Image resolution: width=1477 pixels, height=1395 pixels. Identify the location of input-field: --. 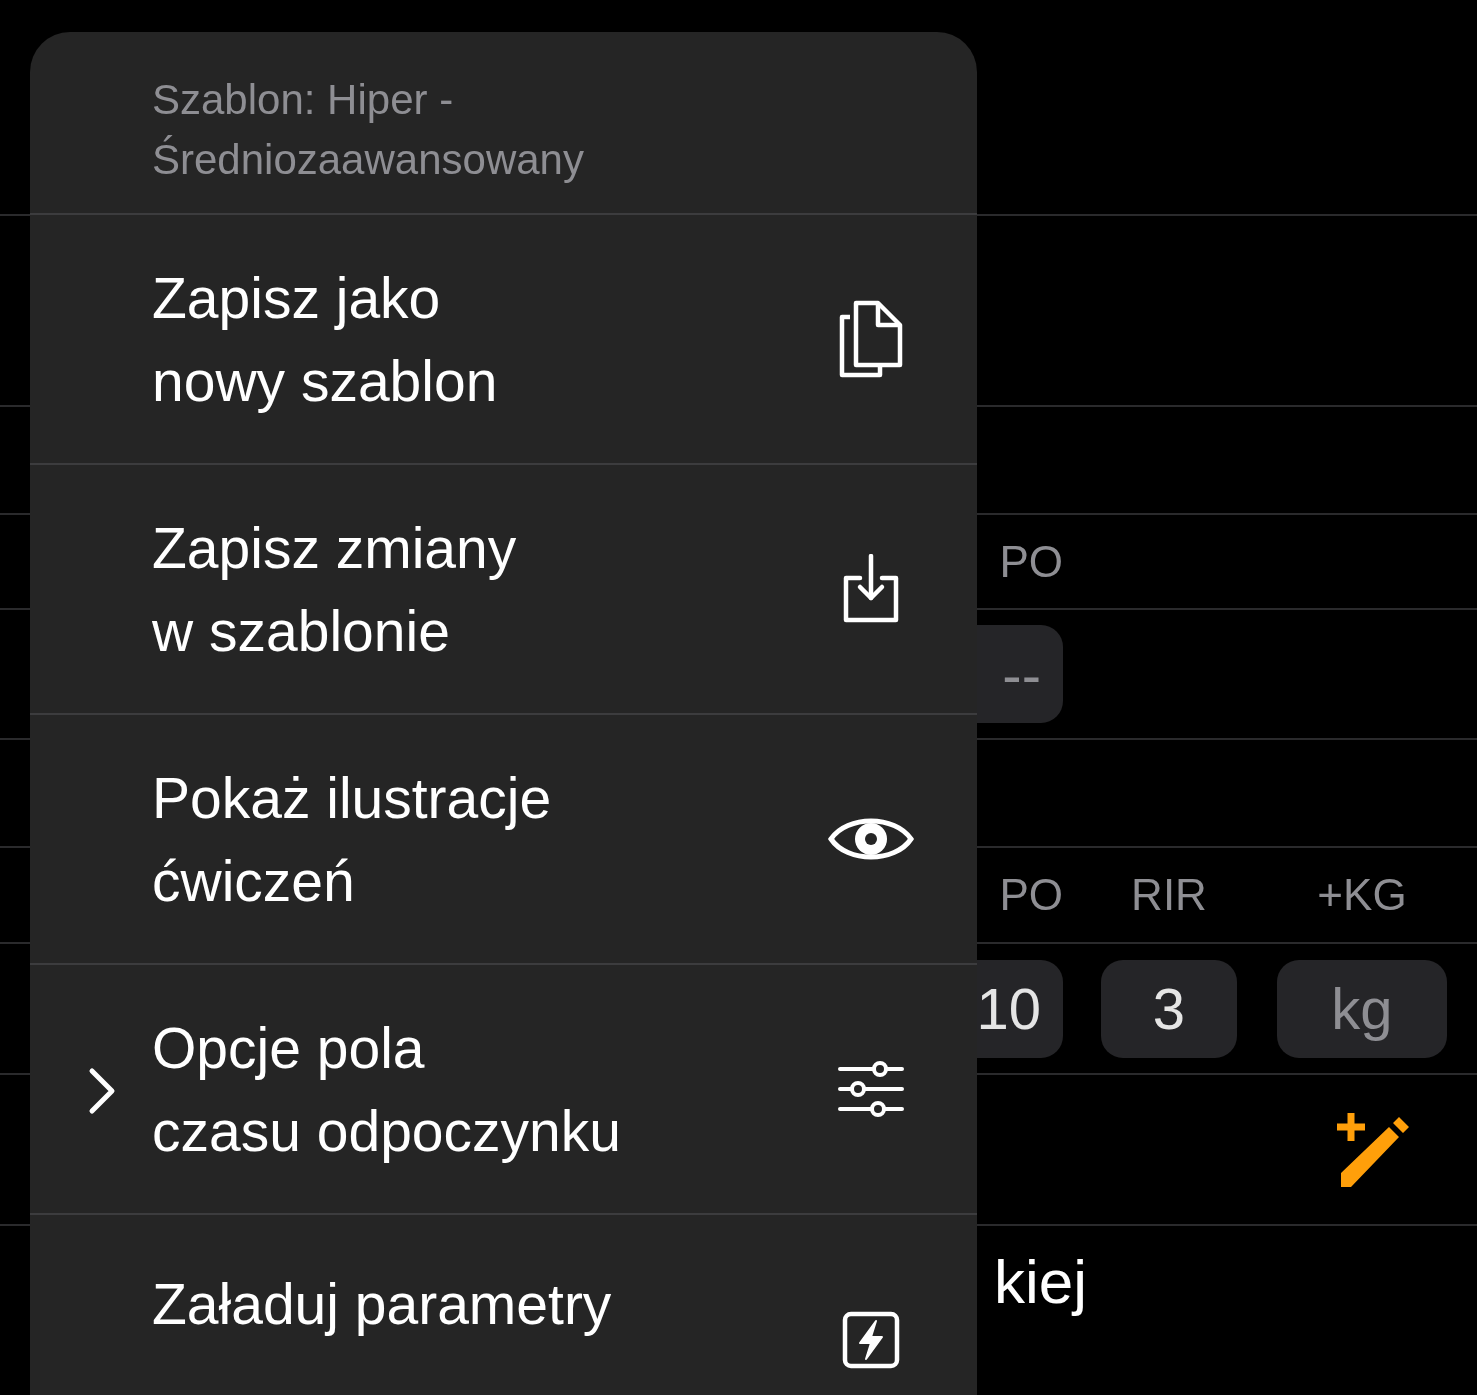
(1020, 674).